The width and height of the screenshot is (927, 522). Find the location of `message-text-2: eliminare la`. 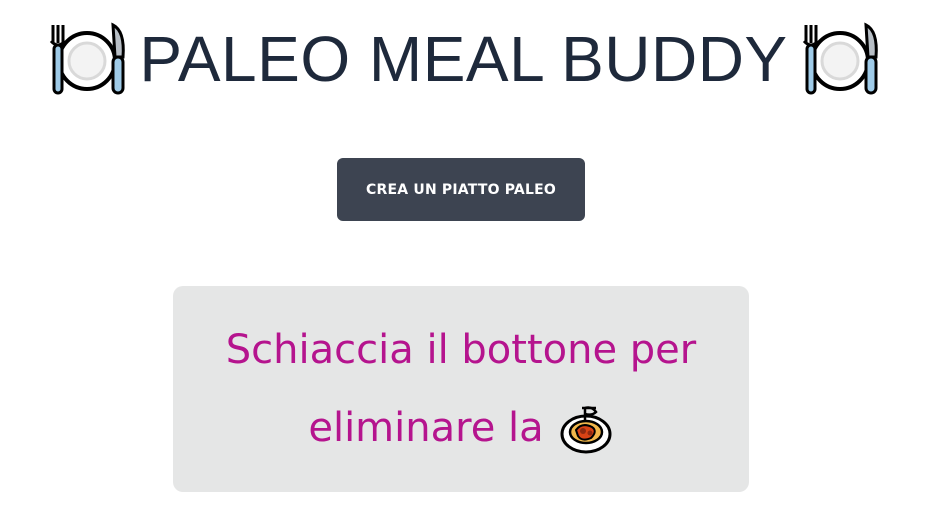

message-text-2: eliminare la is located at coordinates (426, 428).